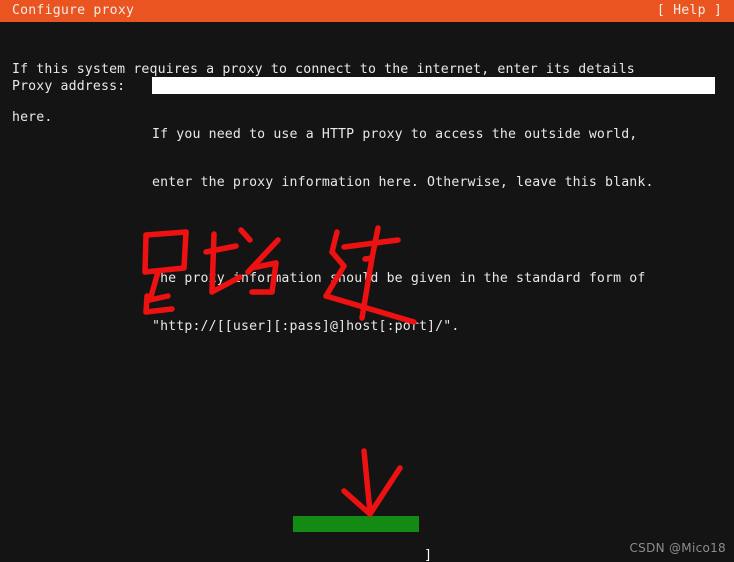 The width and height of the screenshot is (734, 562). I want to click on watermark: CSDN @Mico18, so click(677, 548).